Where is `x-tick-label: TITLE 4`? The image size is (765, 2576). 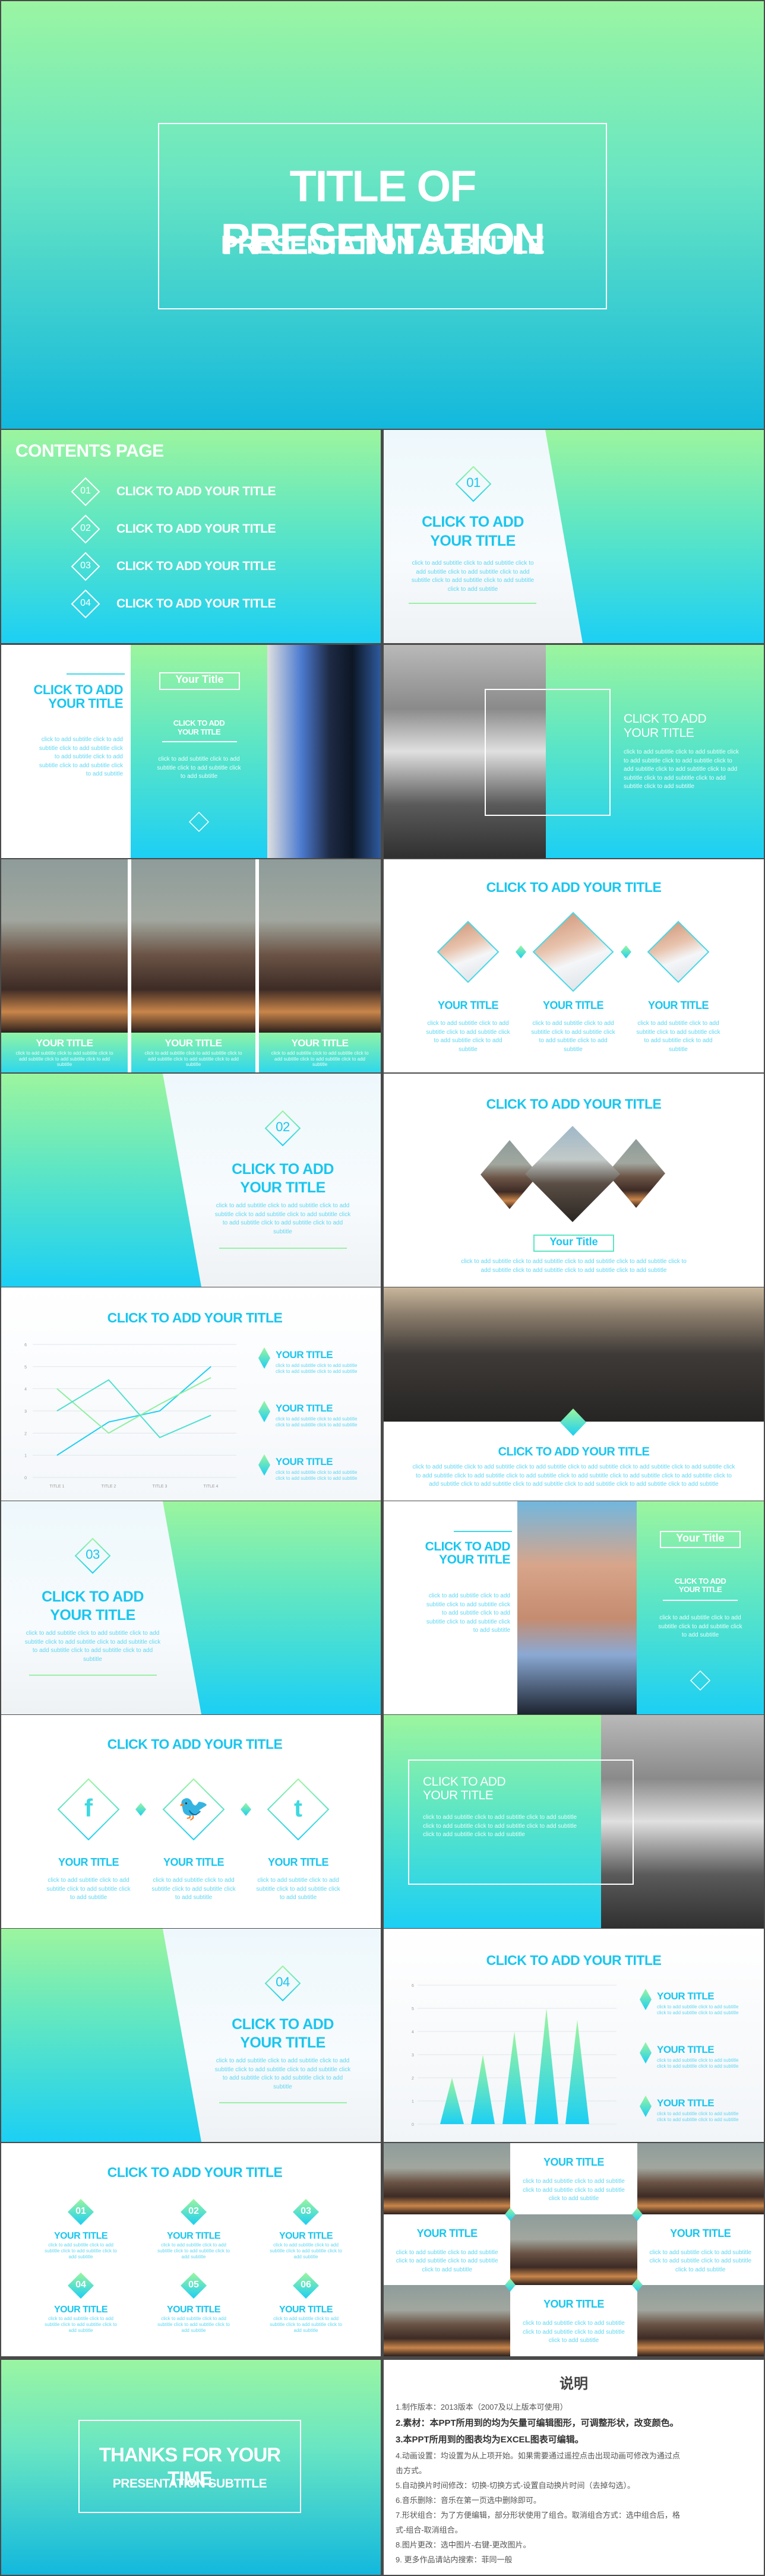
x-tick-label: TITLE 4 is located at coordinates (212, 1487).